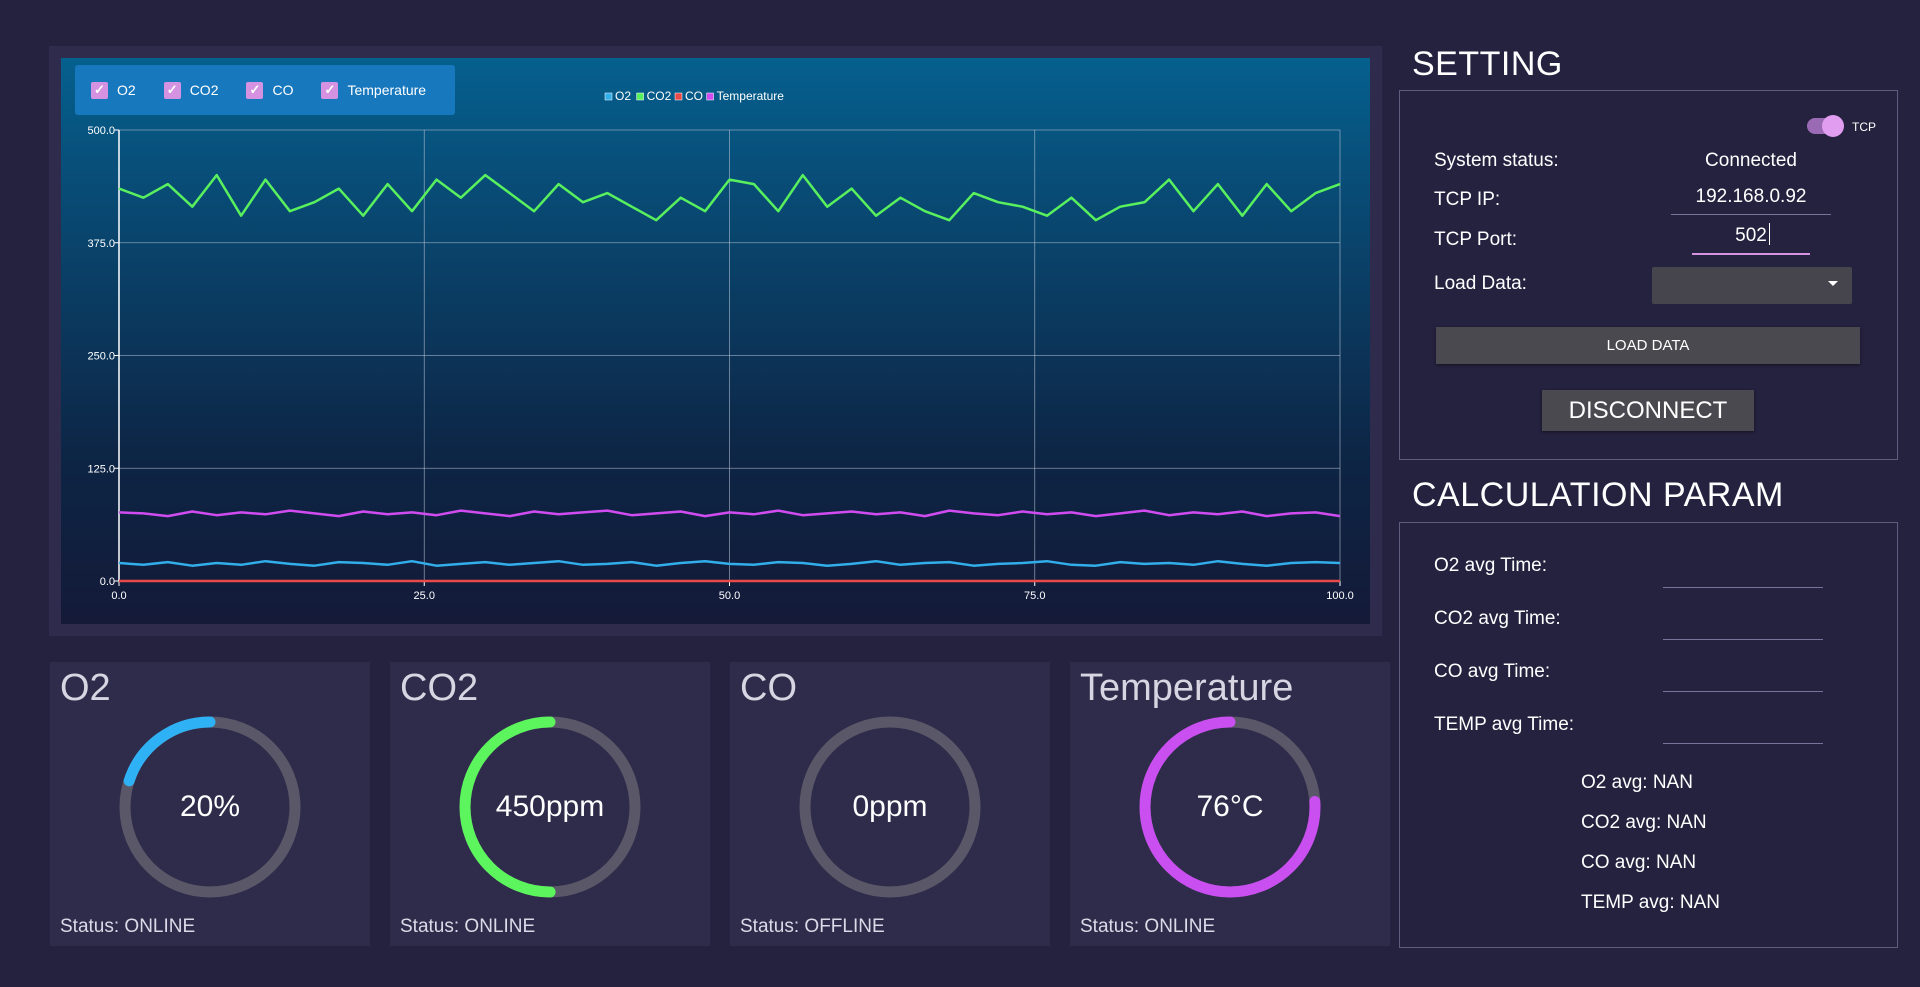 The height and width of the screenshot is (987, 1920). What do you see at coordinates (1496, 160) in the screenshot?
I see `system-status-label: System status:` at bounding box center [1496, 160].